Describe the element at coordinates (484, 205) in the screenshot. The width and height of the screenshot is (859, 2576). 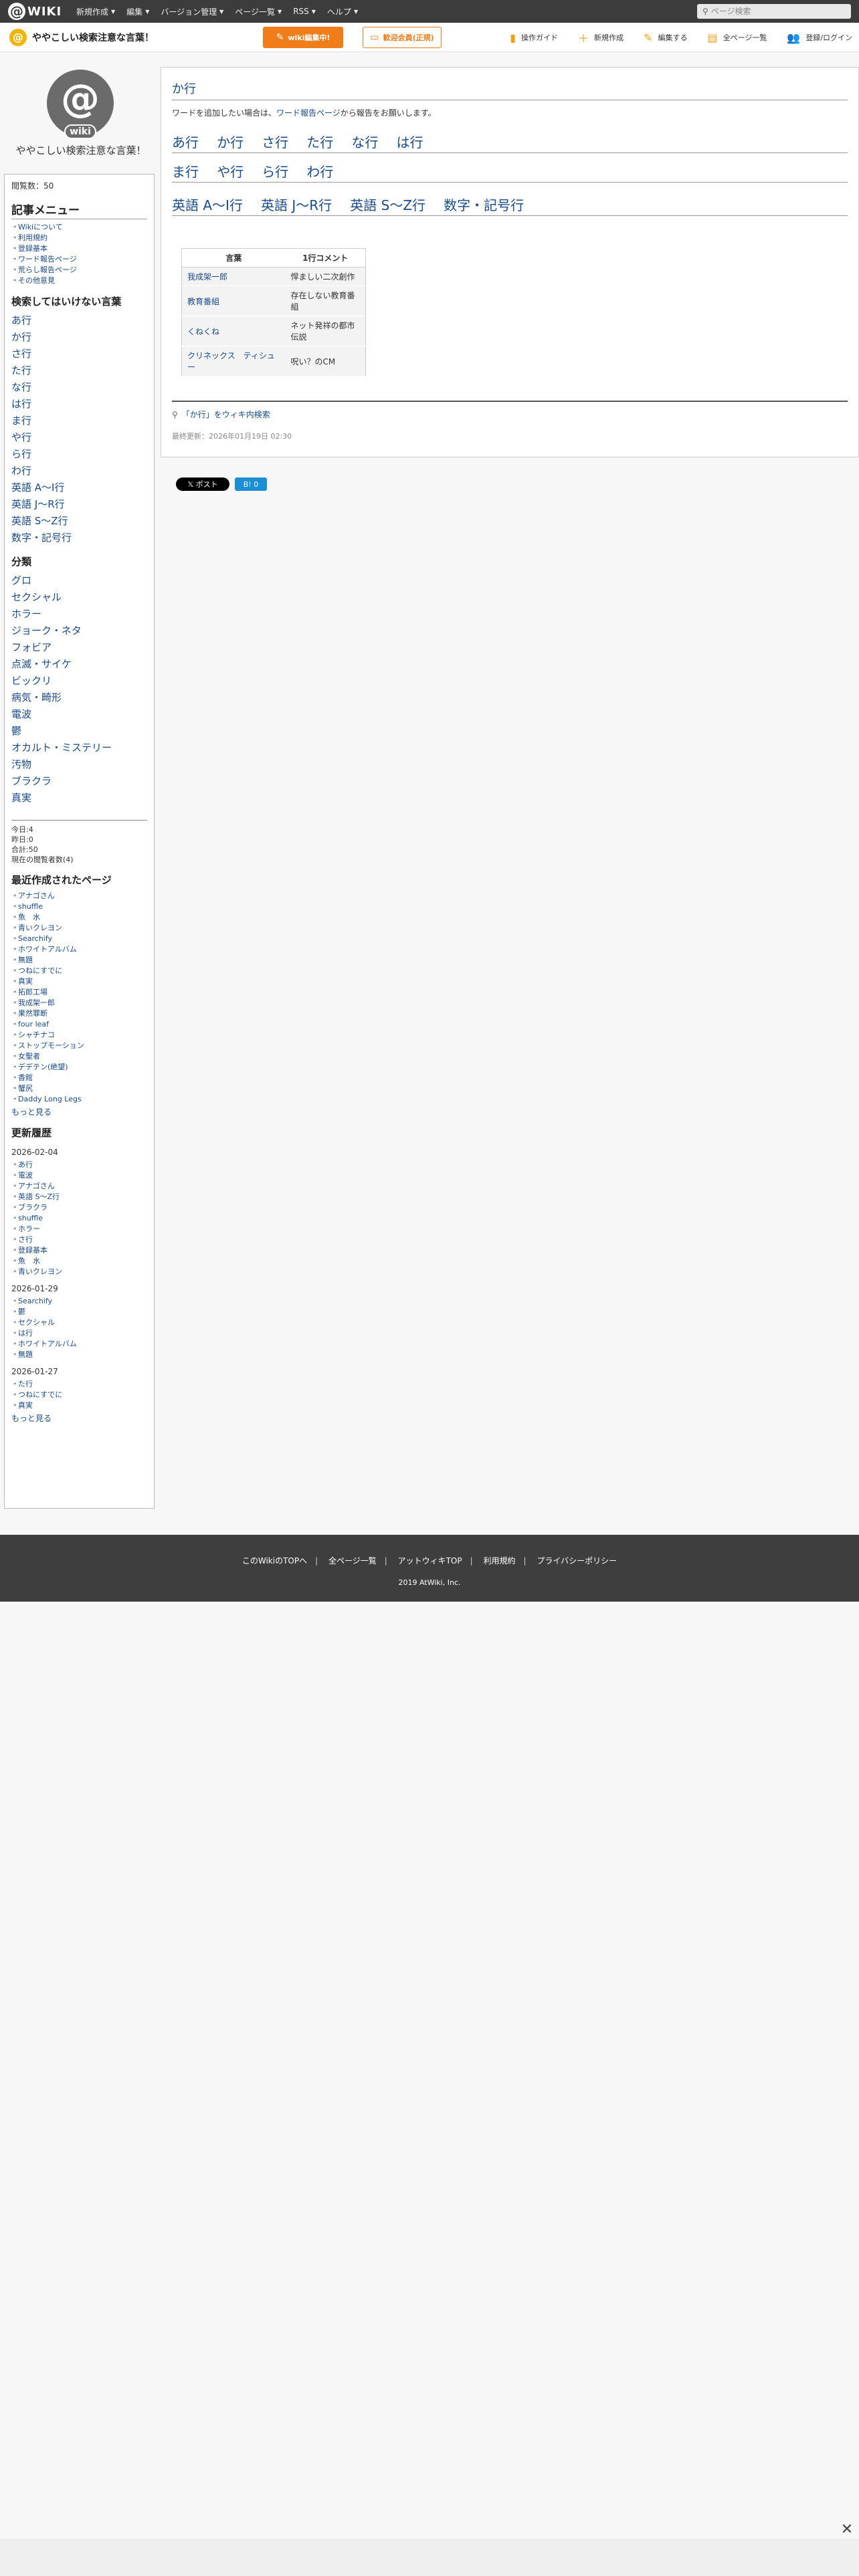
I see `gyou-link: 数字・記号行` at that location.